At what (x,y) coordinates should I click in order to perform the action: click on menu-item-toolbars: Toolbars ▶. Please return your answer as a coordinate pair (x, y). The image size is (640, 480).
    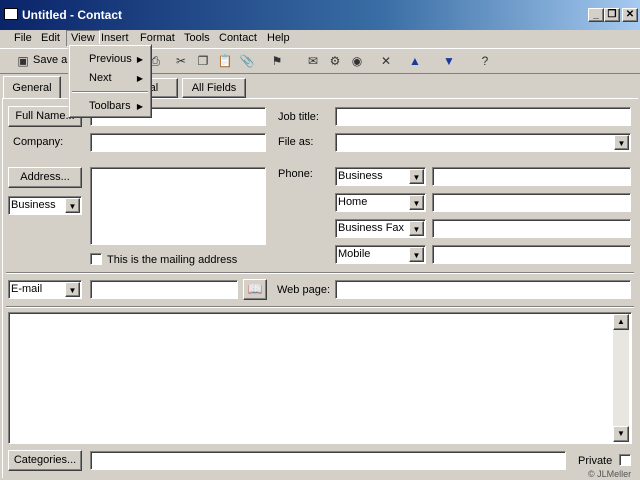
    Looking at the image, I should click on (110, 106).